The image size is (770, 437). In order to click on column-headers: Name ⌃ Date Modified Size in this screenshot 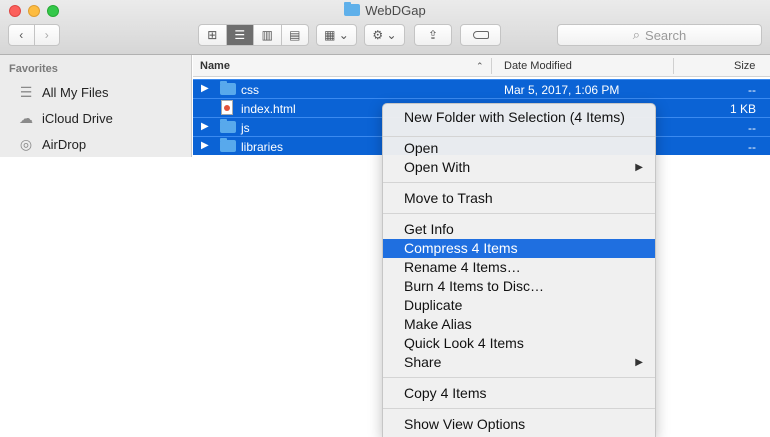, I will do `click(481, 66)`.